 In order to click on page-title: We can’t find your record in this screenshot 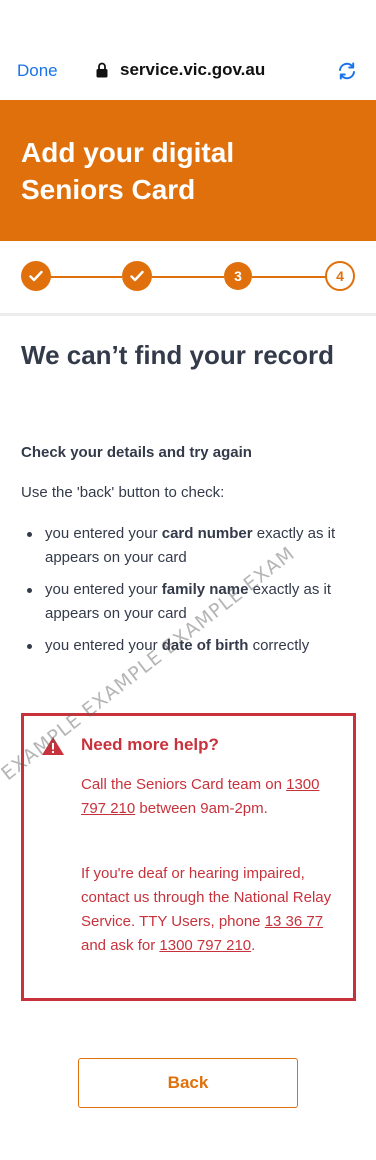, I will do `click(178, 355)`.